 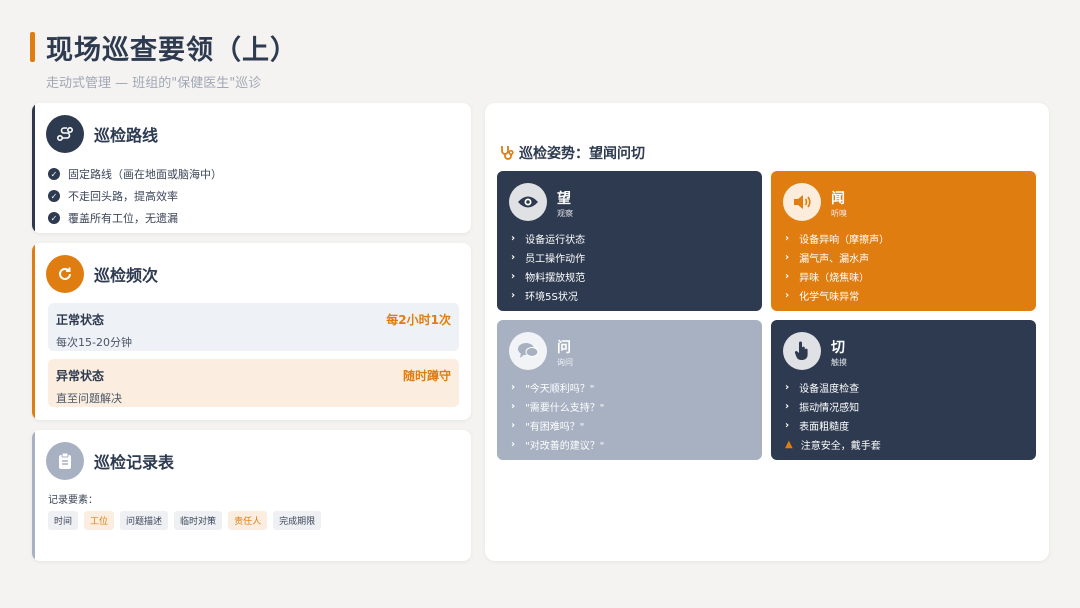 I want to click on list-item: › "今天顺利吗？", so click(x=557, y=387).